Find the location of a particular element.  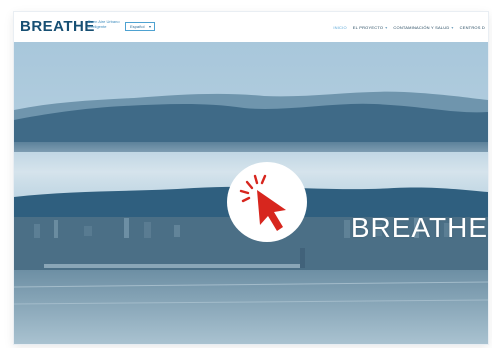

language-selected-value: Español is located at coordinates (137, 26).